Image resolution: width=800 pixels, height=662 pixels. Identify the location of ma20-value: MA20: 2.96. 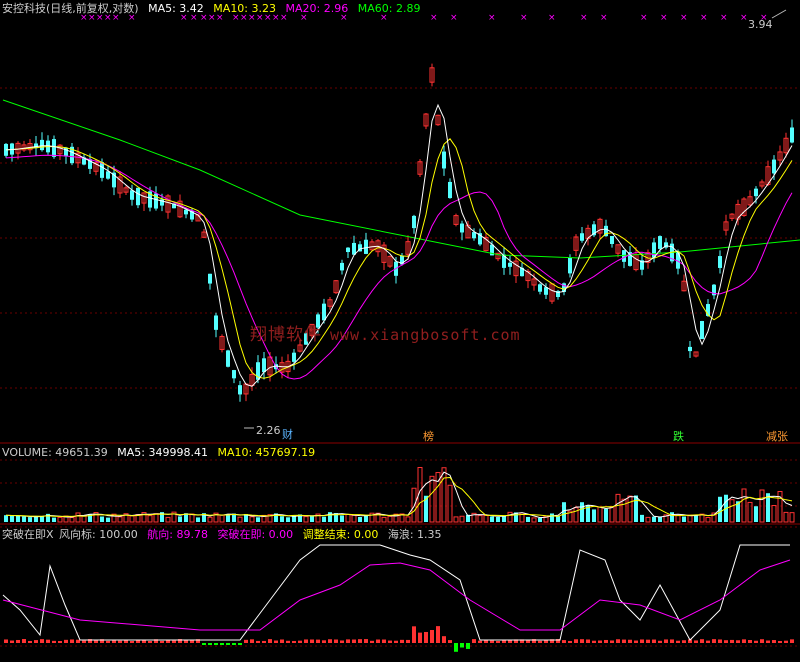
(317, 8).